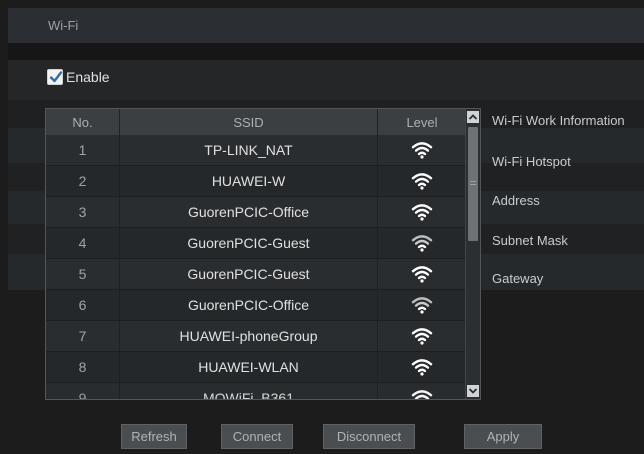  I want to click on wifi-hotspot-label: Wi-Fi Hotspot, so click(531, 161).